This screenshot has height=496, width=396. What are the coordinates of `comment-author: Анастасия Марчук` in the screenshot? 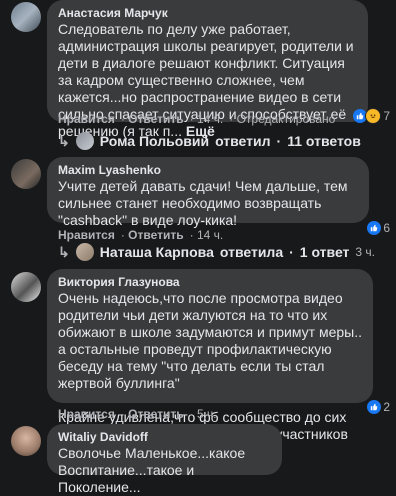 It's located at (207, 13).